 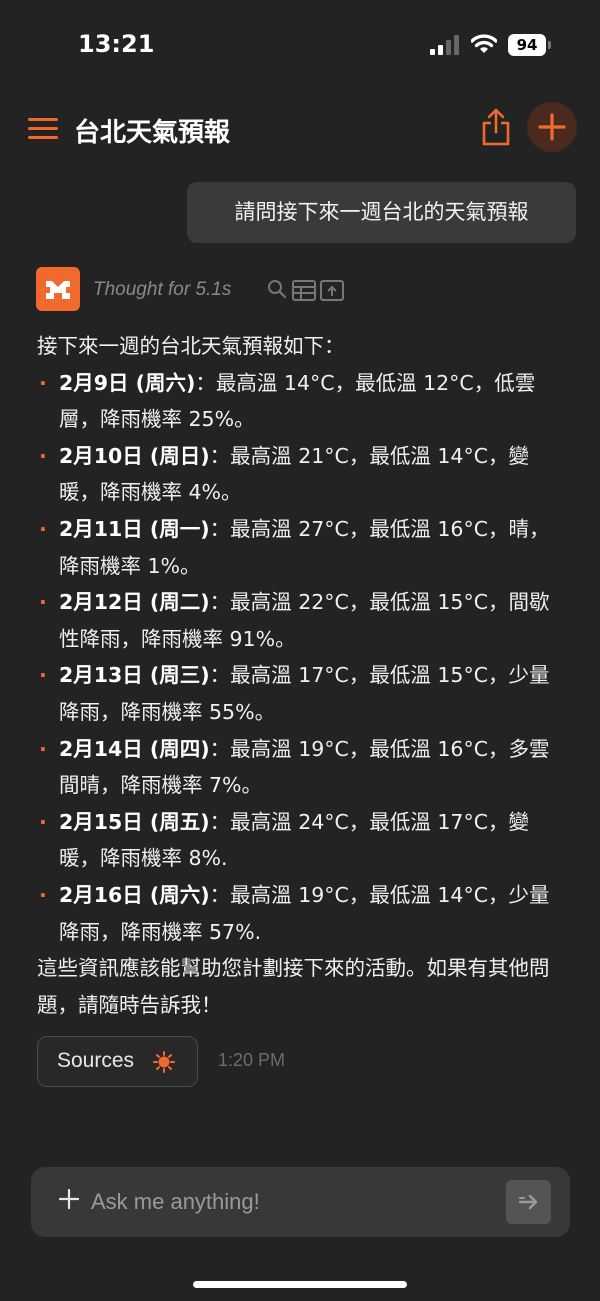 What do you see at coordinates (332, 290) in the screenshot?
I see `upload-icon` at bounding box center [332, 290].